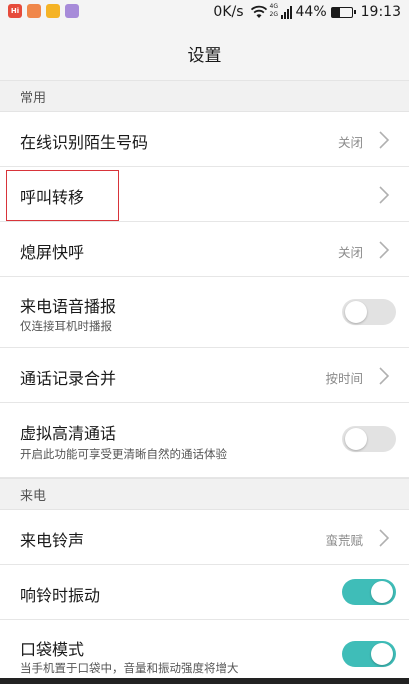 The width and height of the screenshot is (409, 684). I want to click on signal-type-bottom: 2G, so click(273, 14).